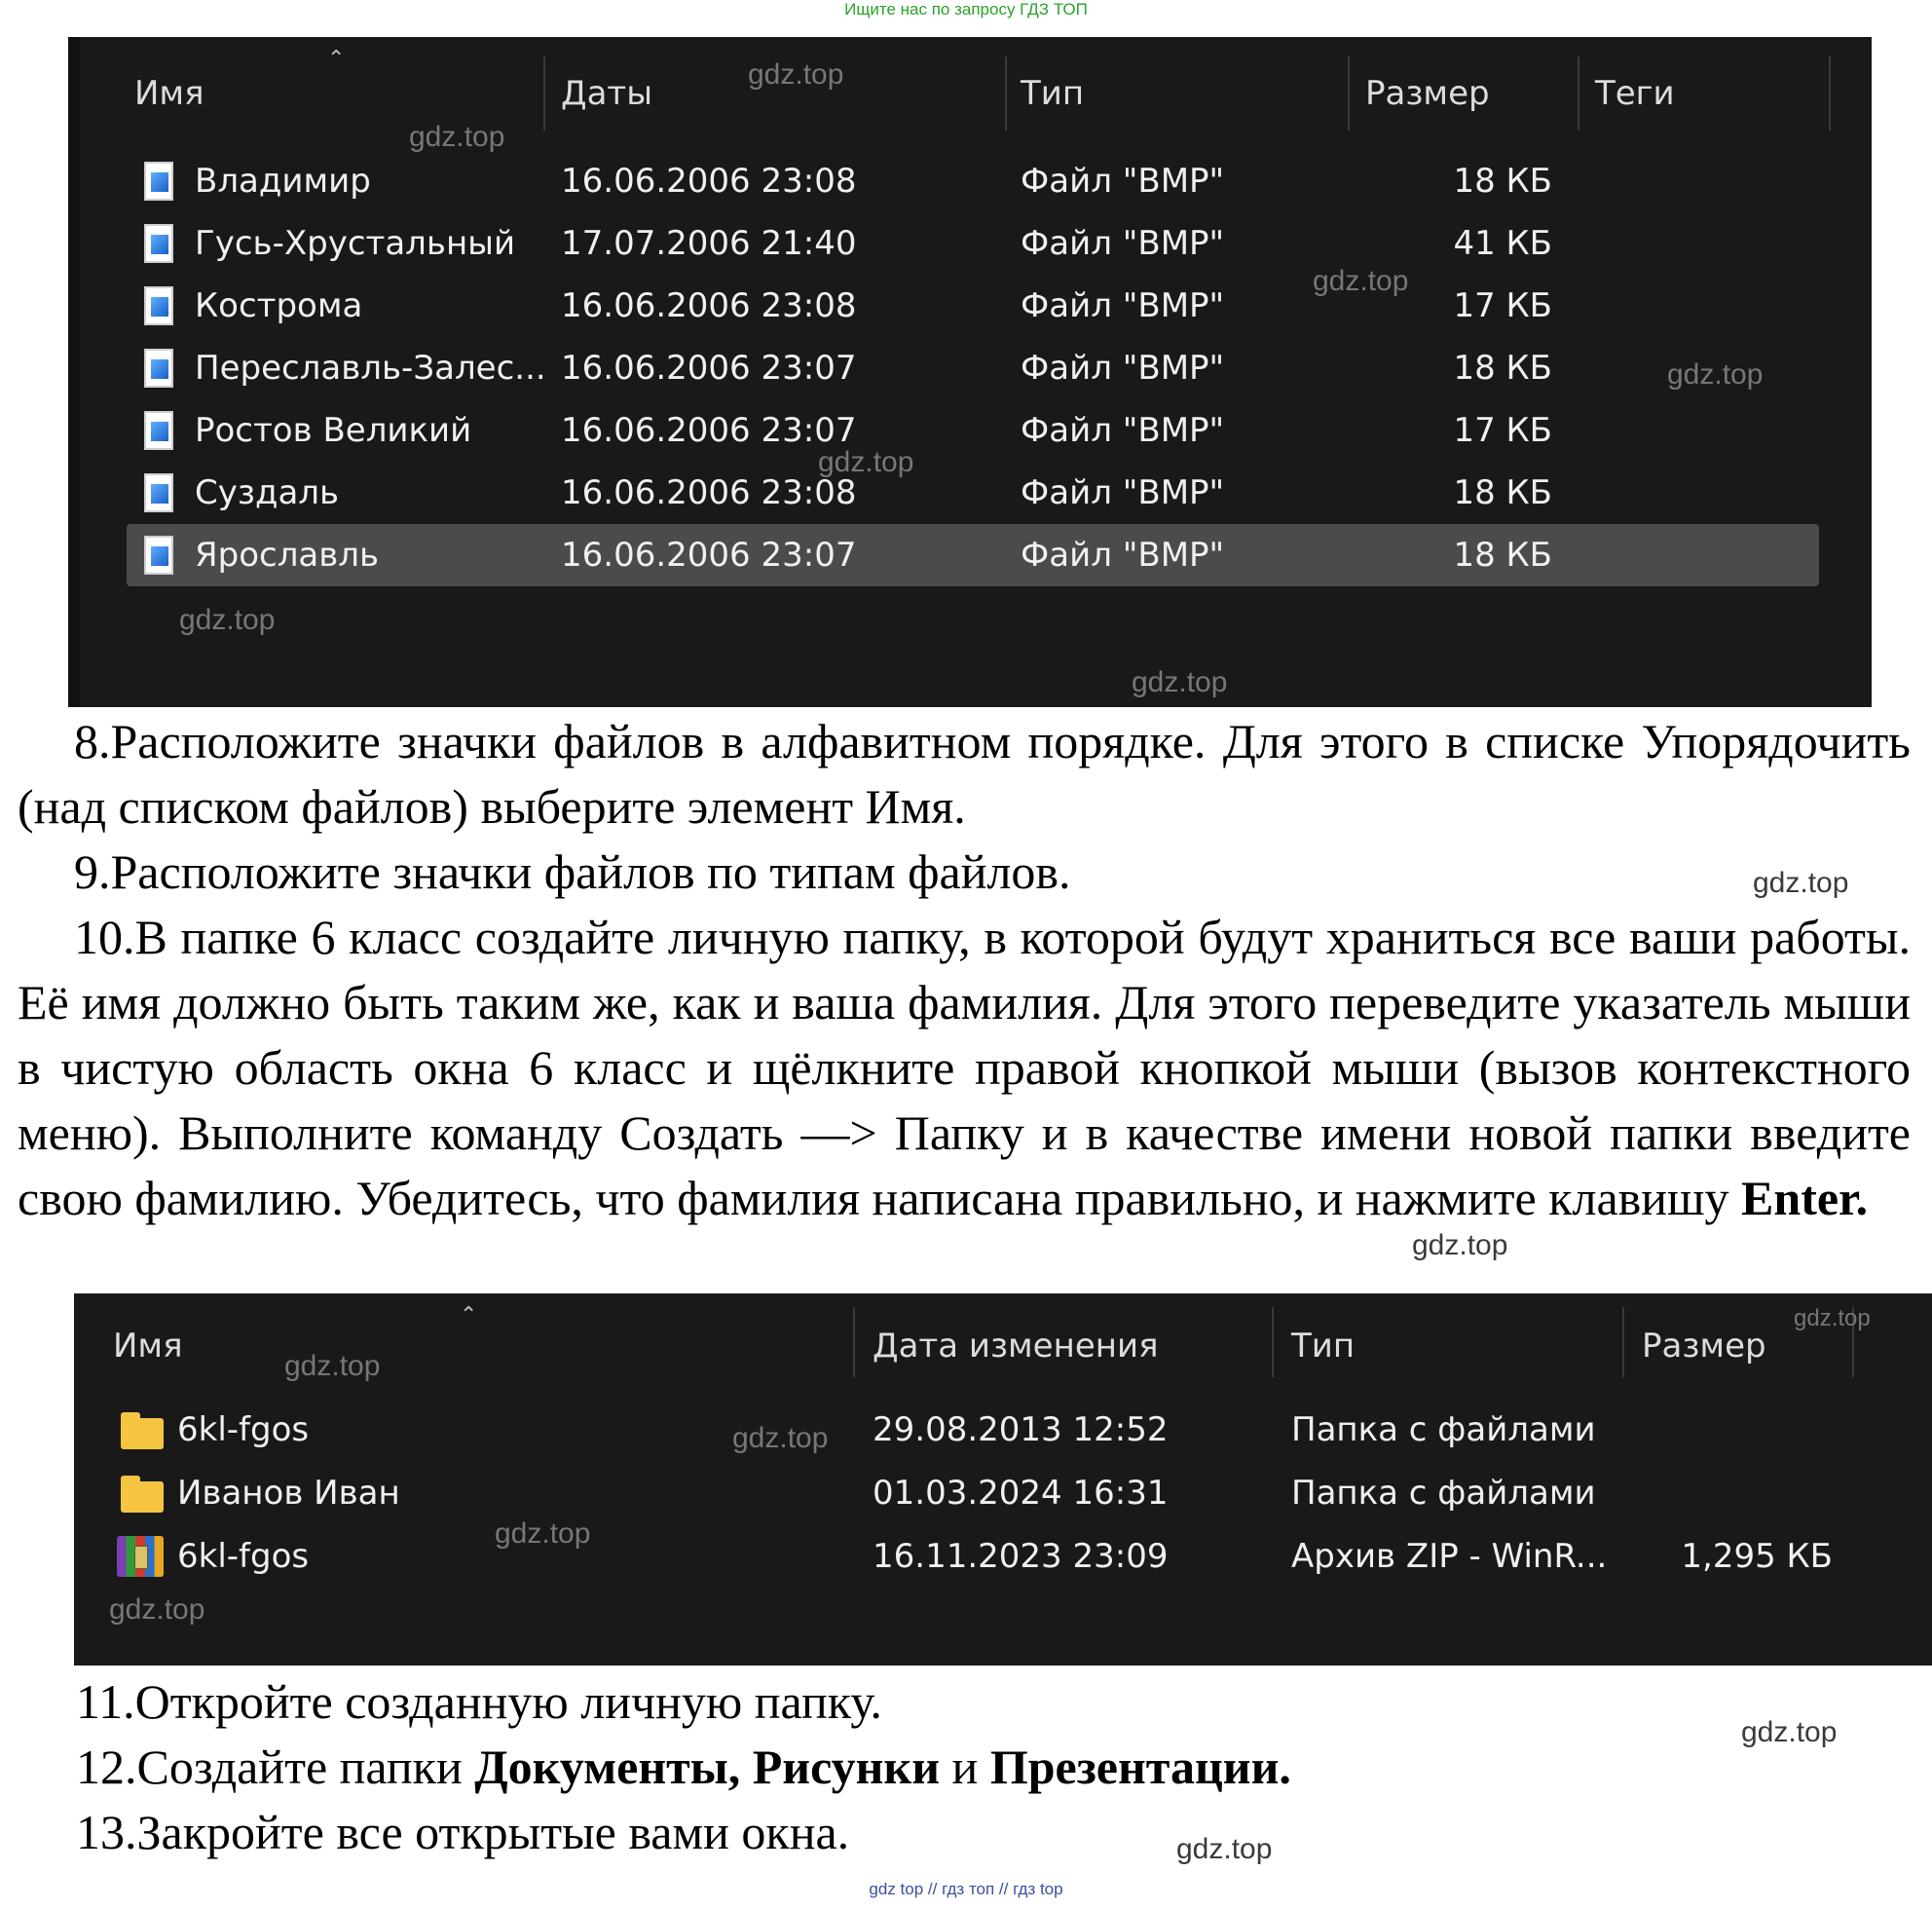 This screenshot has height=1909, width=1932. What do you see at coordinates (140, 1556) in the screenshot?
I see `winrar-archive-icon` at bounding box center [140, 1556].